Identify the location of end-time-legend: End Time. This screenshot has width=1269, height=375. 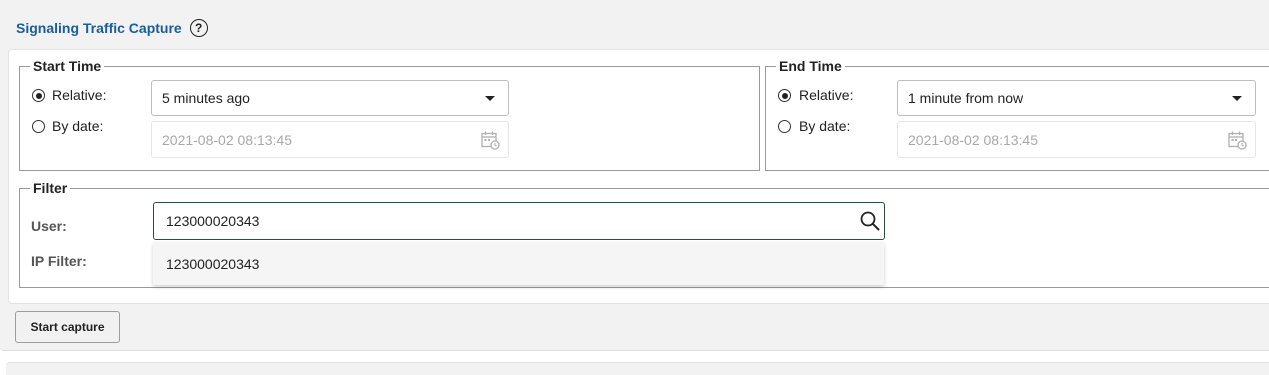
(810, 66).